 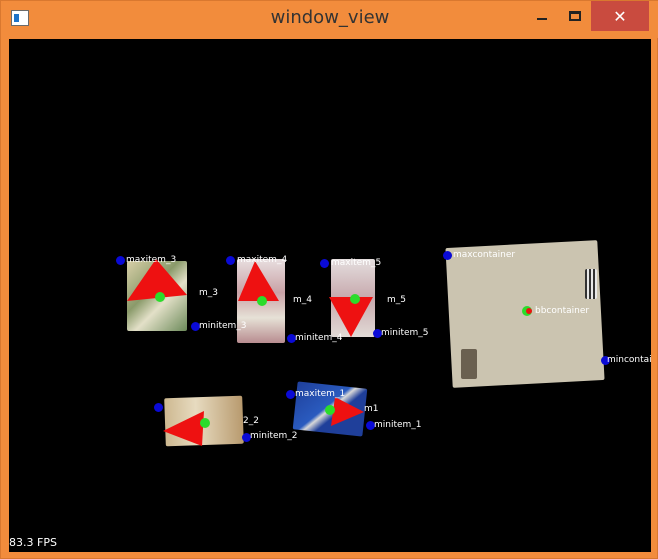 I want to click on item-4-center-point, so click(x=262, y=301).